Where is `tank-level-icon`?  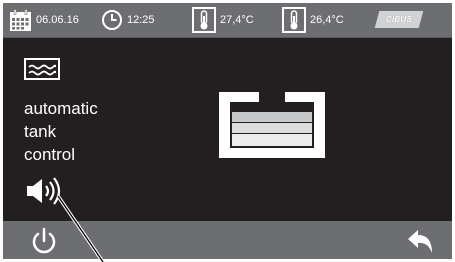
tank-level-icon is located at coordinates (272, 124).